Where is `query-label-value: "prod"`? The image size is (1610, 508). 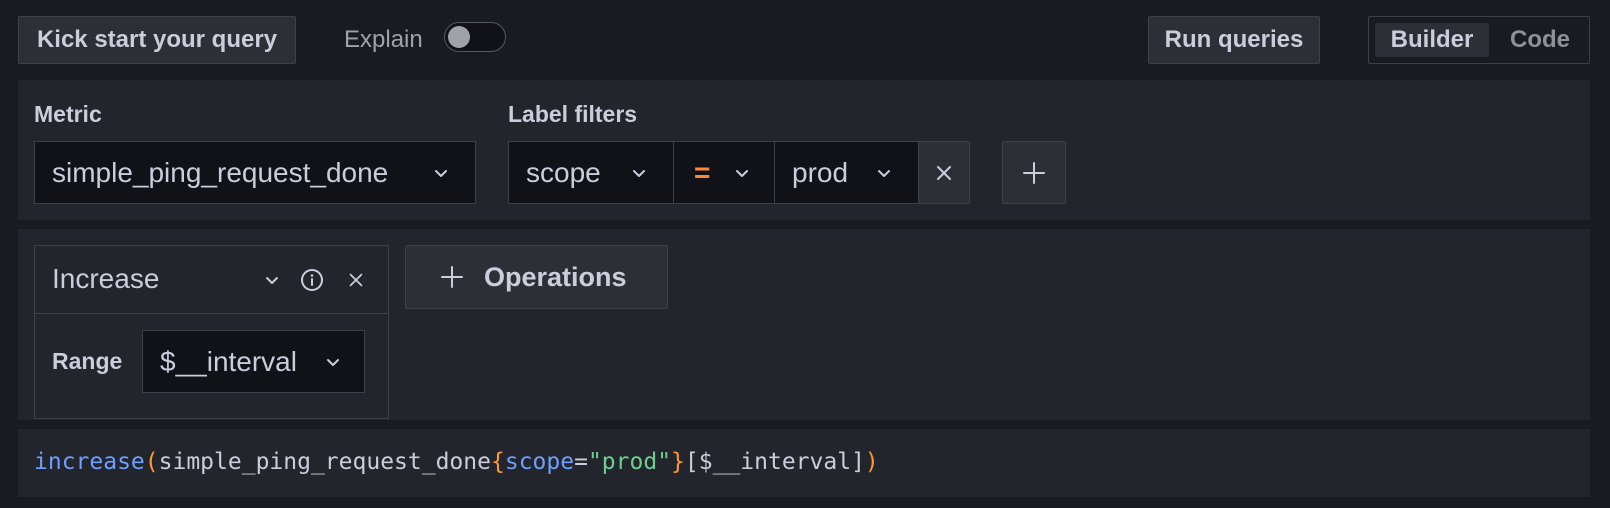 query-label-value: "prod" is located at coordinates (629, 462).